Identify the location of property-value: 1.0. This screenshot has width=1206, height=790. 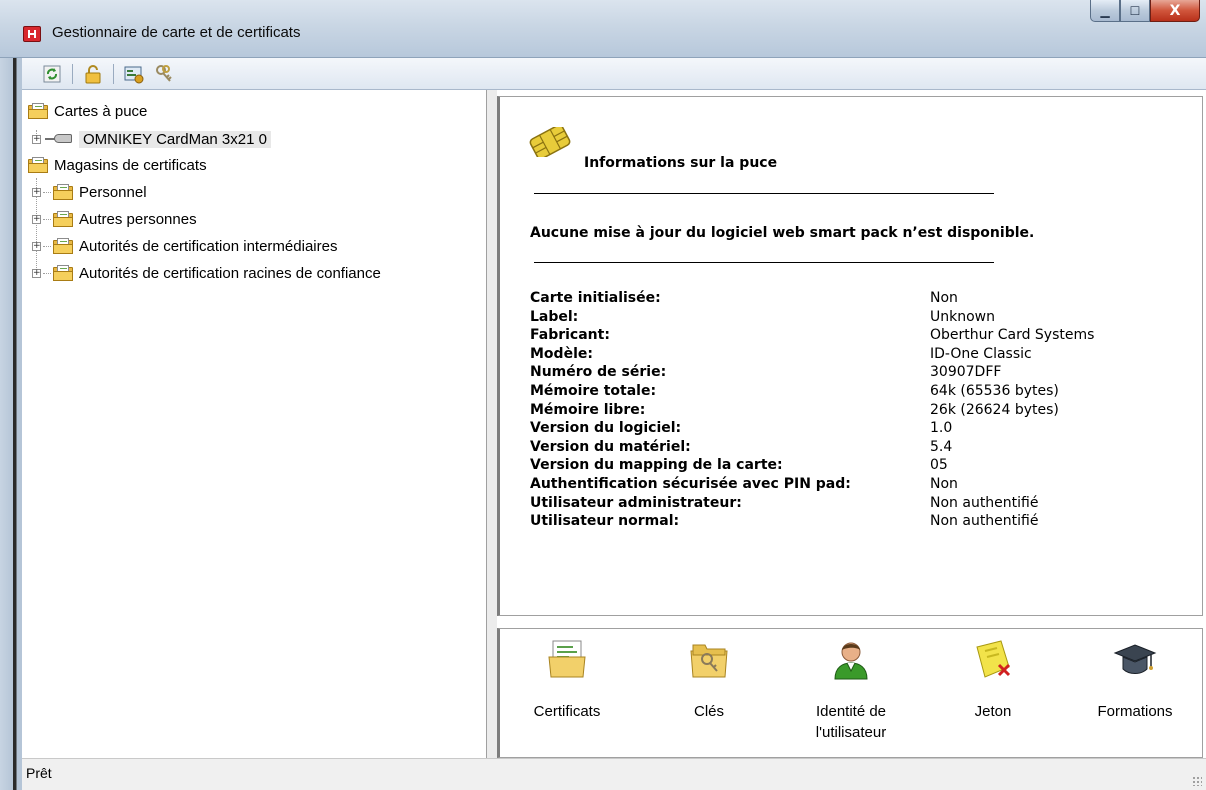
(941, 428).